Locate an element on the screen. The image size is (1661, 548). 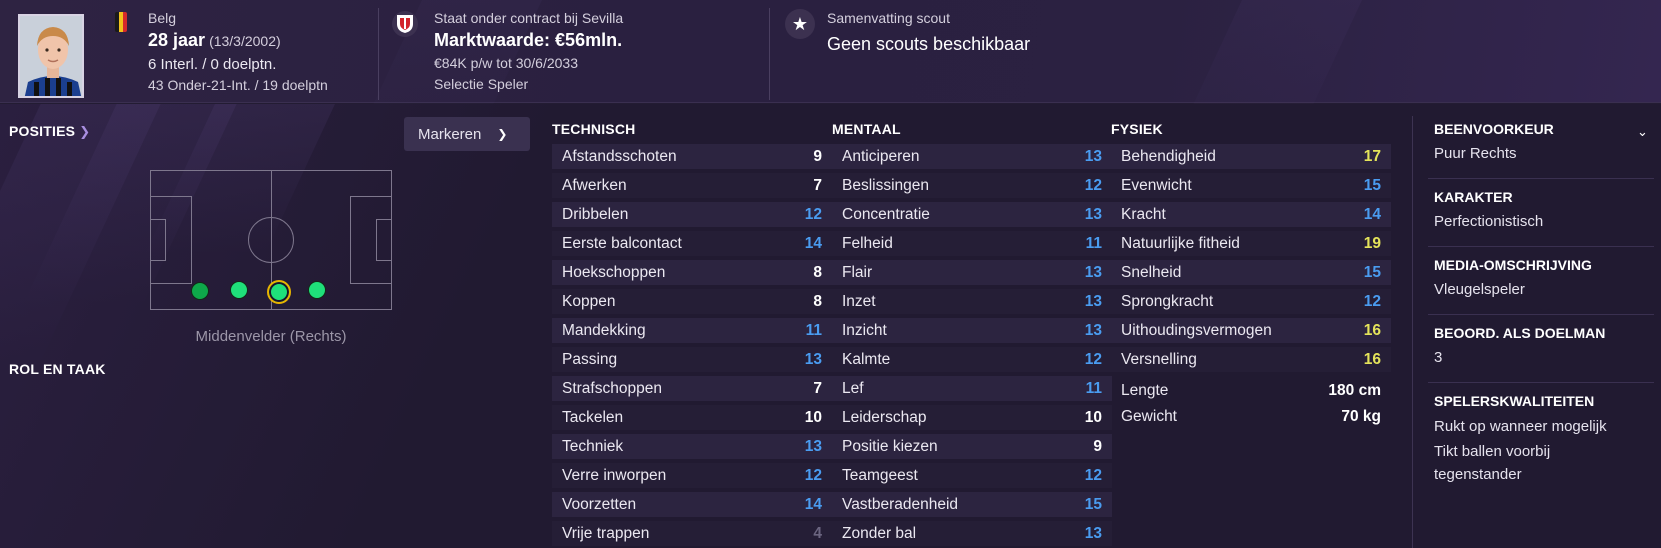
technical-attribute-row: Eerste balcontact 14 is located at coordinates (692, 243).